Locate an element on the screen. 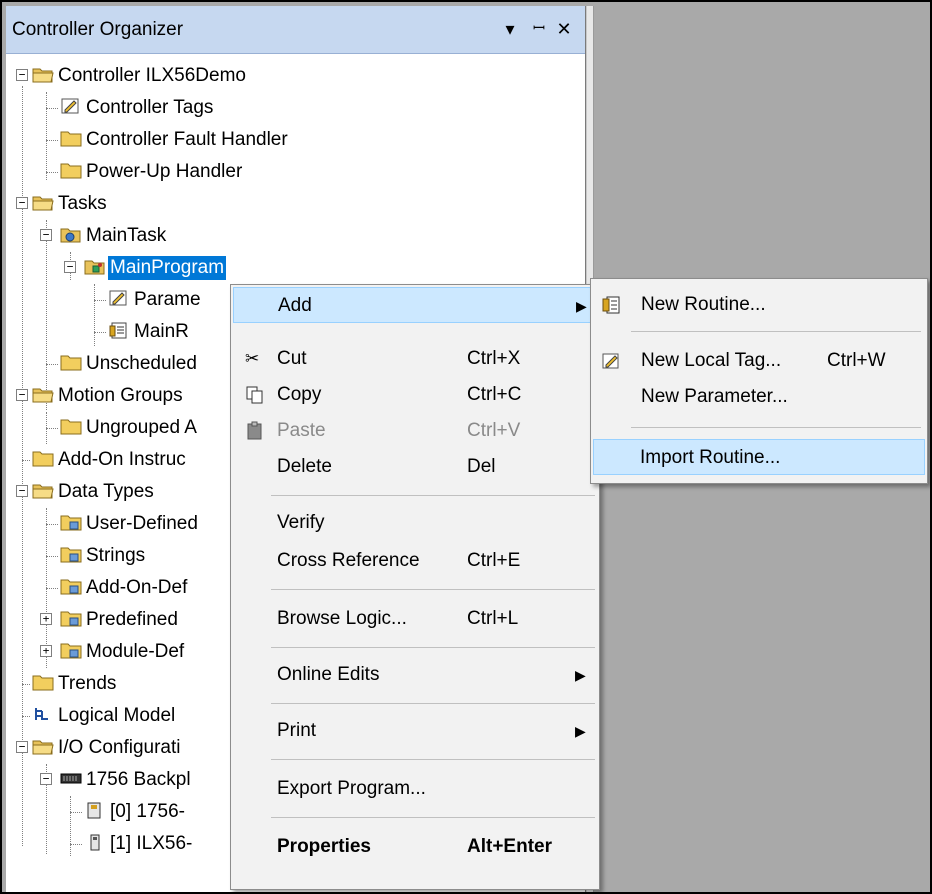 The image size is (932, 894). menu-item-print: Print ▶ is located at coordinates (415, 731).